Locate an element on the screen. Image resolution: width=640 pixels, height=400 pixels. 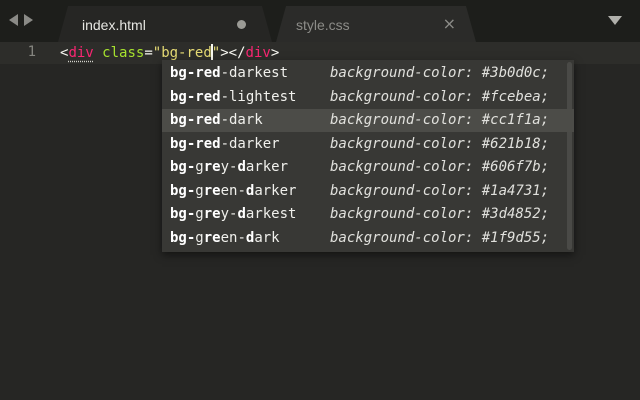
tab-bar: index.html style.css × is located at coordinates (320, 21).